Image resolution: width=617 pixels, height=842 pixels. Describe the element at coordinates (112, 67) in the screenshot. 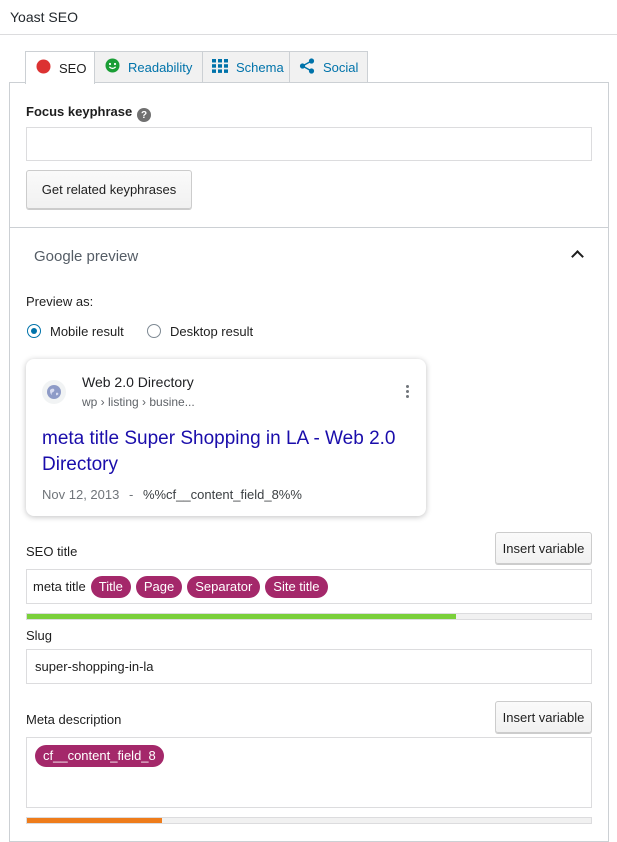

I see `smiley-icon` at that location.